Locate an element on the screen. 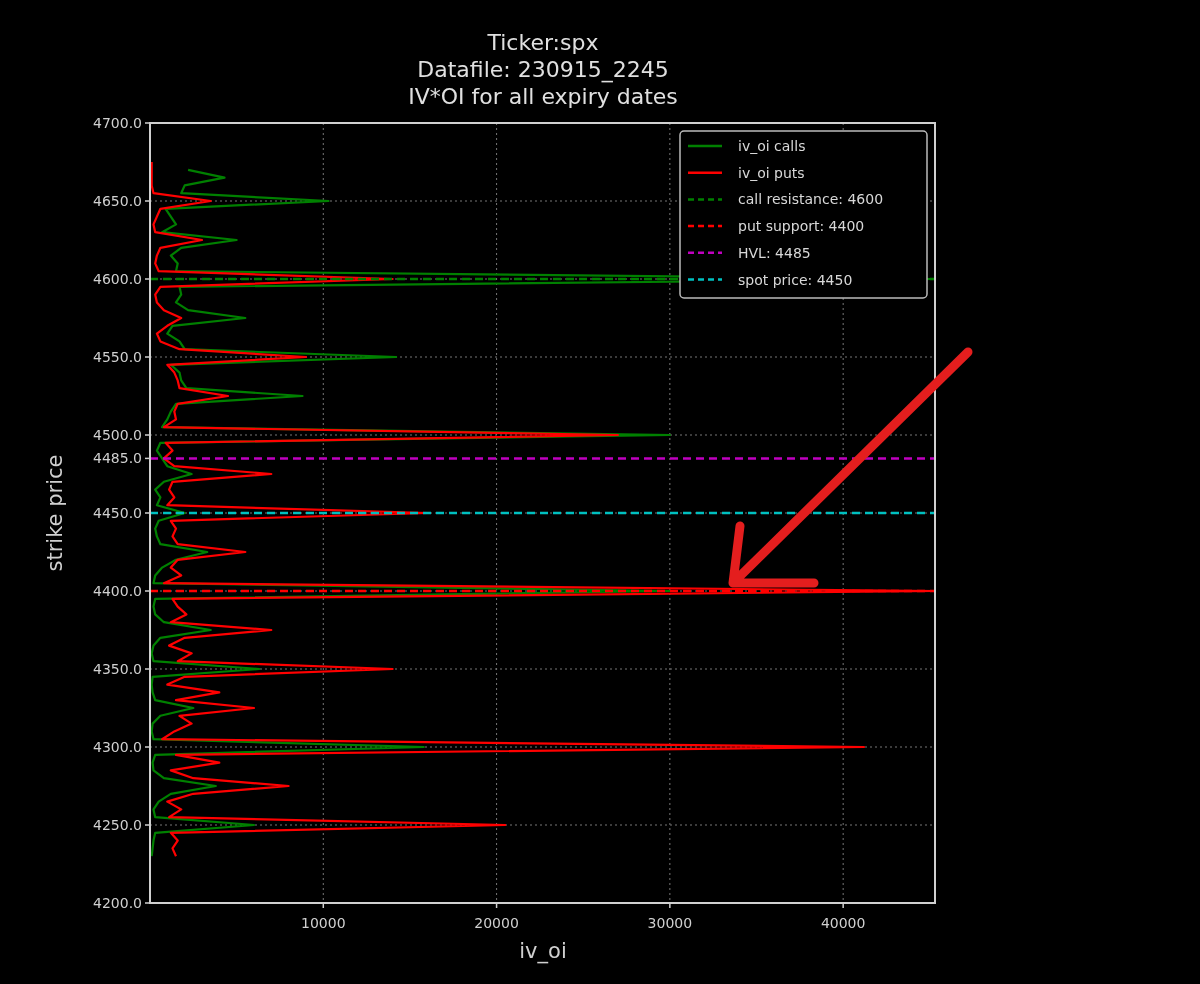  y-tick-label: 4300.0 is located at coordinates (117, 747).